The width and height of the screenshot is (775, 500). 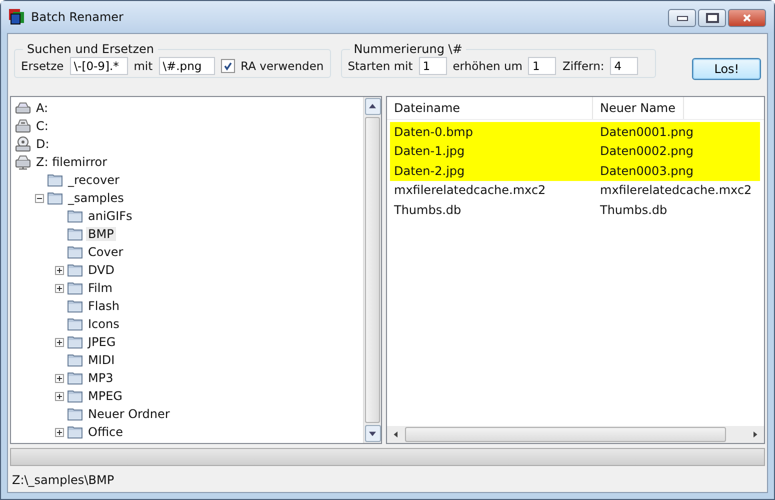 I want to click on scroll-down-icon, so click(x=372, y=433).